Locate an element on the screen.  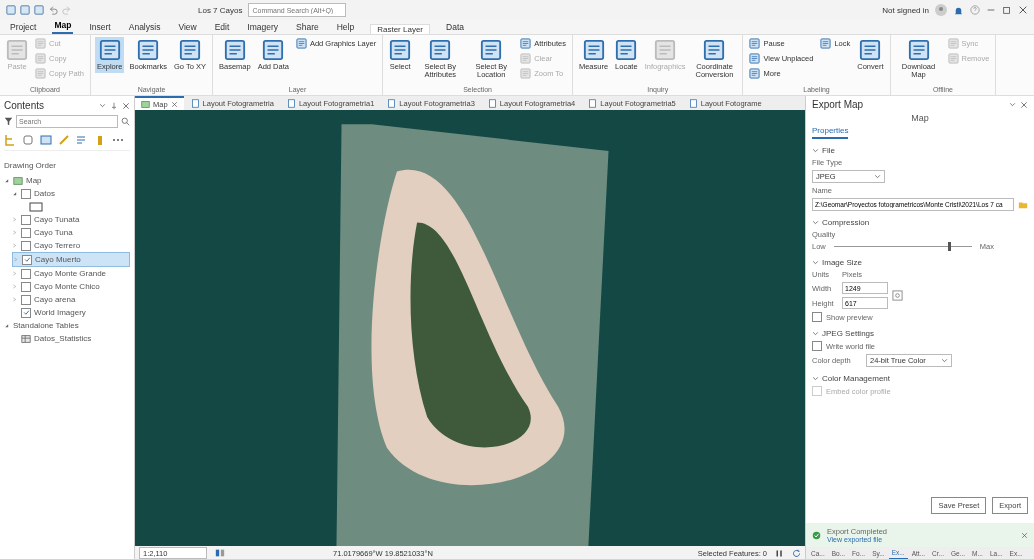
ribbon-tab: Analysis is located at coordinates (144, 28).